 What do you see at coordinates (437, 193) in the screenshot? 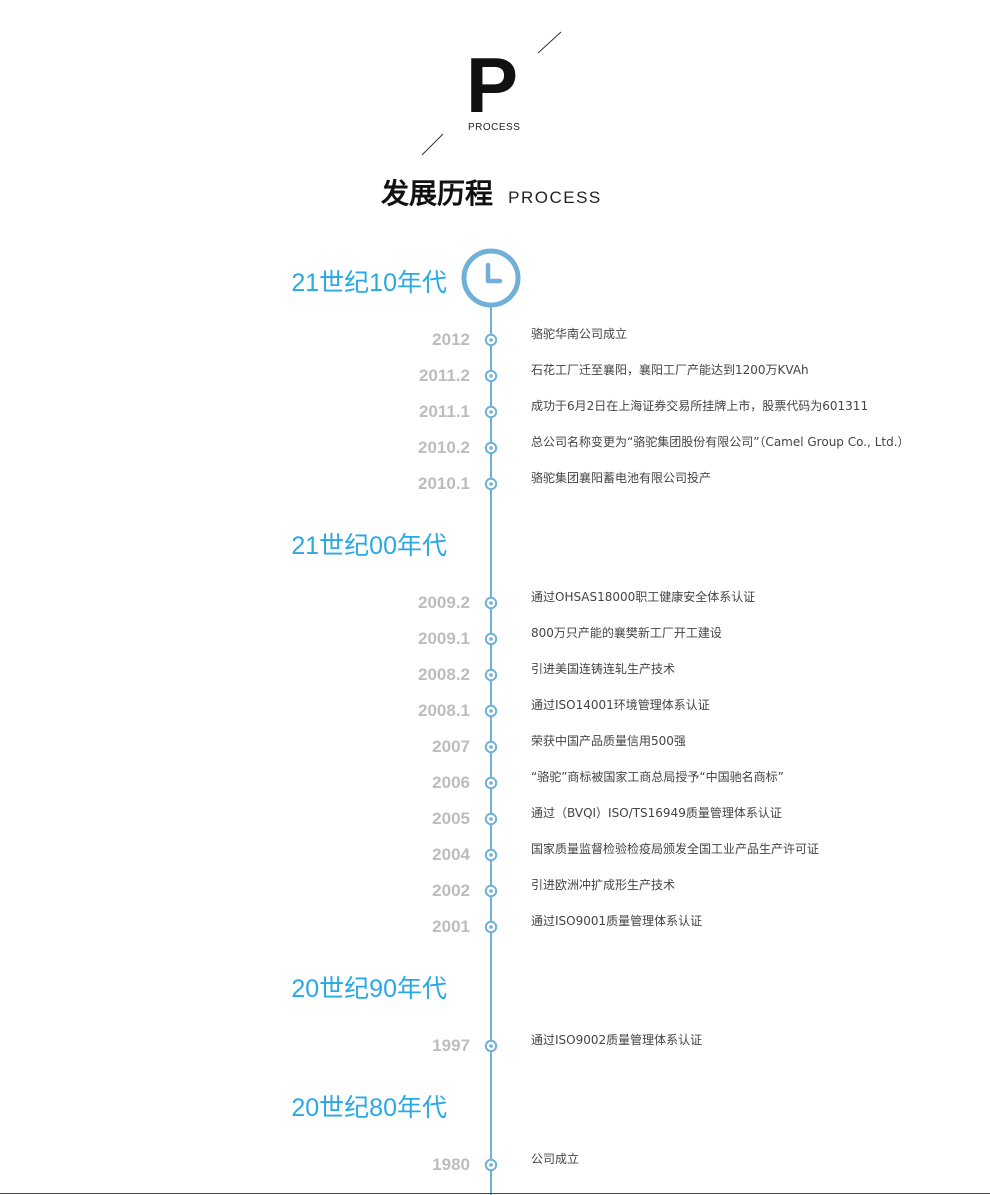
I see `section-title-cn: 发展历程` at bounding box center [437, 193].